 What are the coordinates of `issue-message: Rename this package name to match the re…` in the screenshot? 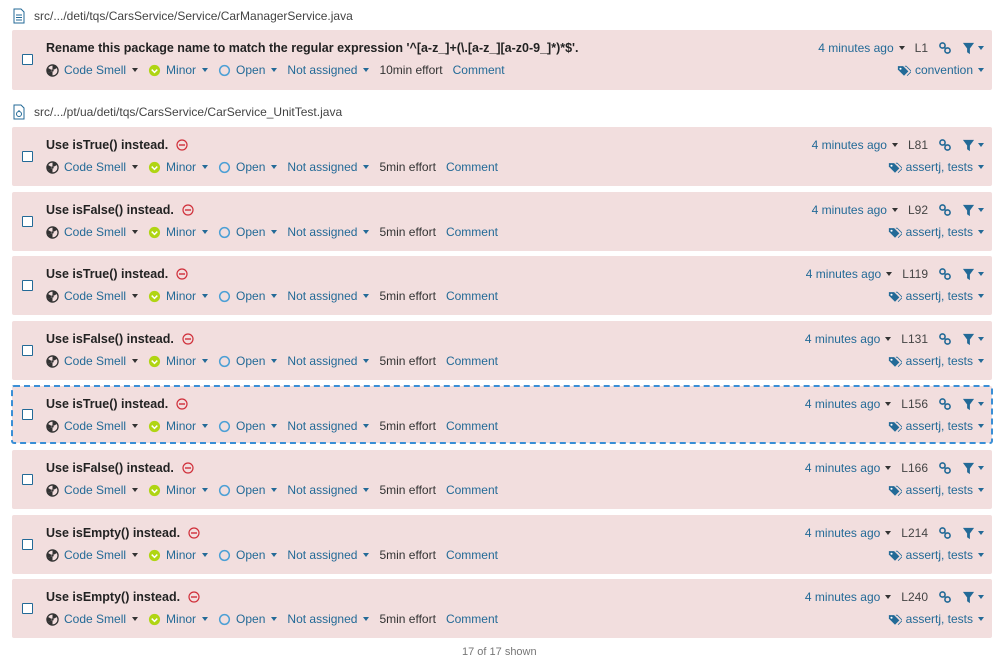 It's located at (312, 48).